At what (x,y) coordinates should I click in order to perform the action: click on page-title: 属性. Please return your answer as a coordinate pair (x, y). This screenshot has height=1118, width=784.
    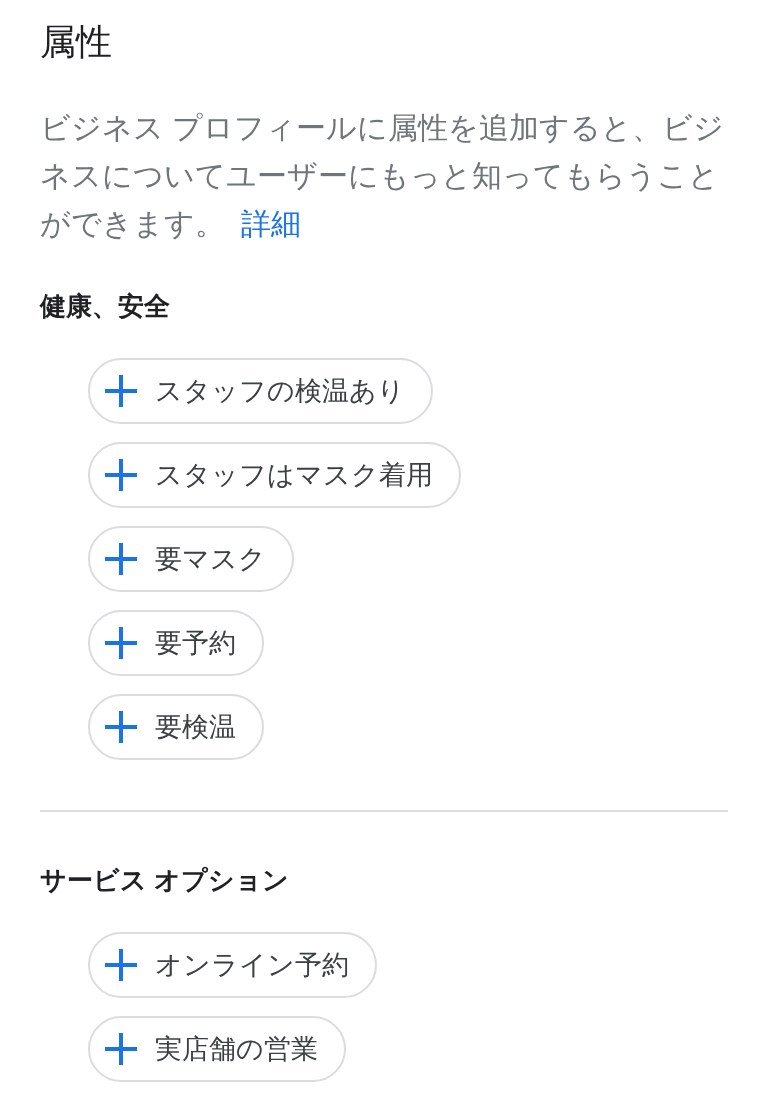
    Looking at the image, I should click on (76, 42).